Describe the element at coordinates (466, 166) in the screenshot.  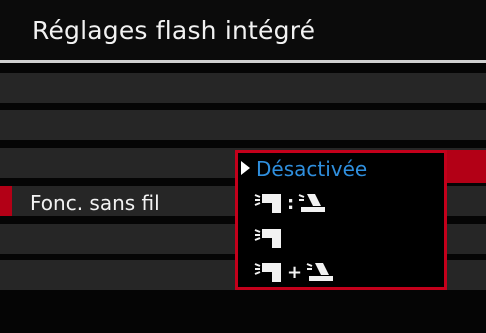
I see `selected-option-edge` at that location.